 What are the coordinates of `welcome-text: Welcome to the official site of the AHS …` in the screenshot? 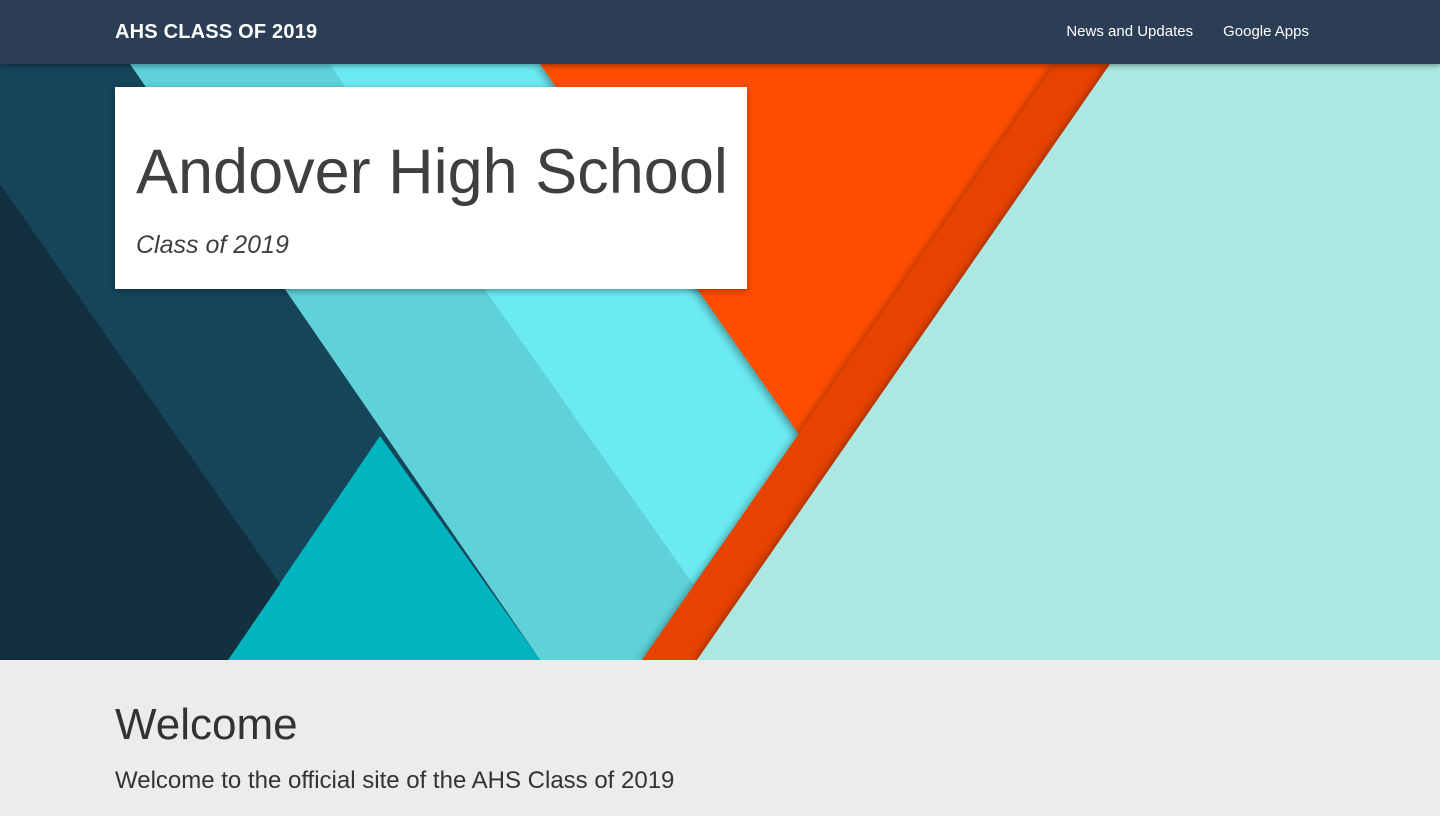 It's located at (395, 780).